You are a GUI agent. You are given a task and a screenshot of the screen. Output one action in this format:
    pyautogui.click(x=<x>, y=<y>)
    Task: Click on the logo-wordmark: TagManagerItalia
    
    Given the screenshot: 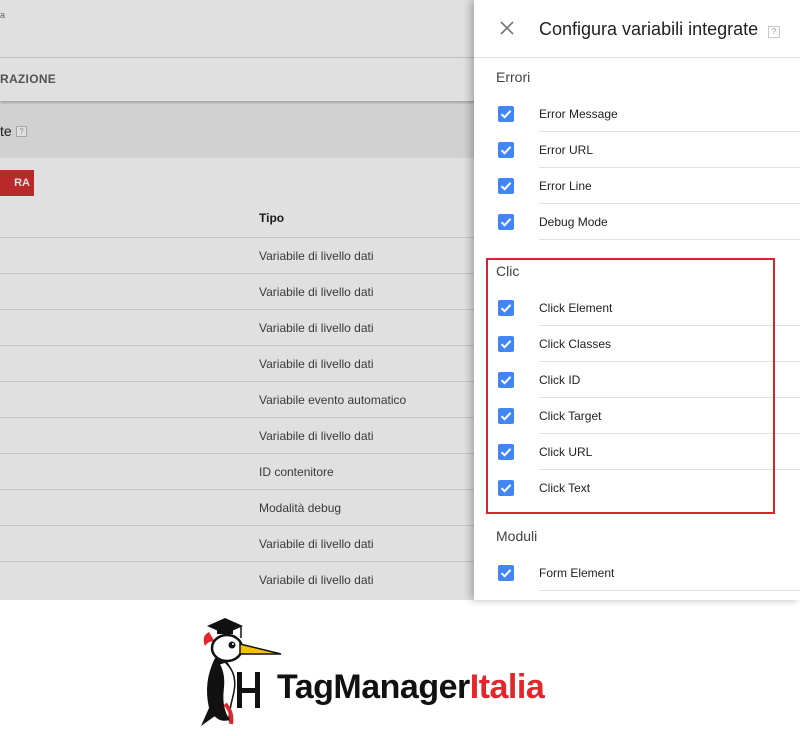 What is the action you would take?
    pyautogui.click(x=411, y=687)
    